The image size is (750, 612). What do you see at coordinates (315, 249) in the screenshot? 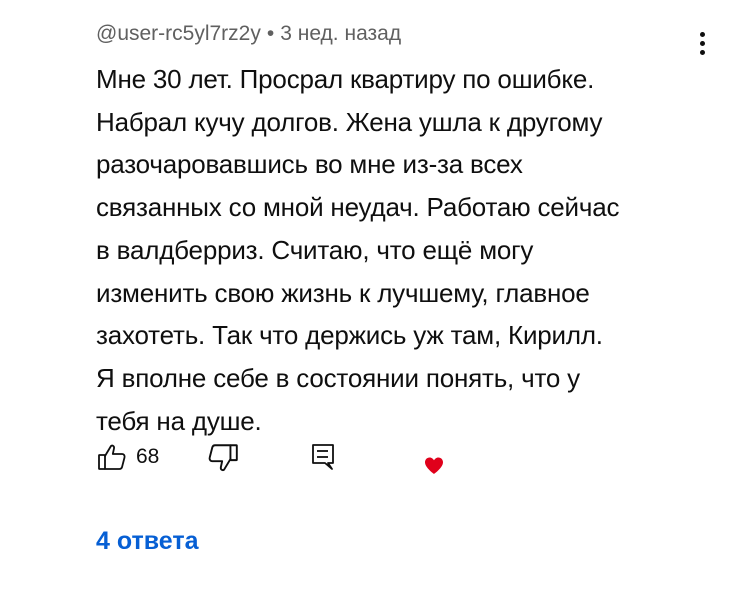
I see `comment-line: в валдберриз. Считаю, что ещё могу` at bounding box center [315, 249].